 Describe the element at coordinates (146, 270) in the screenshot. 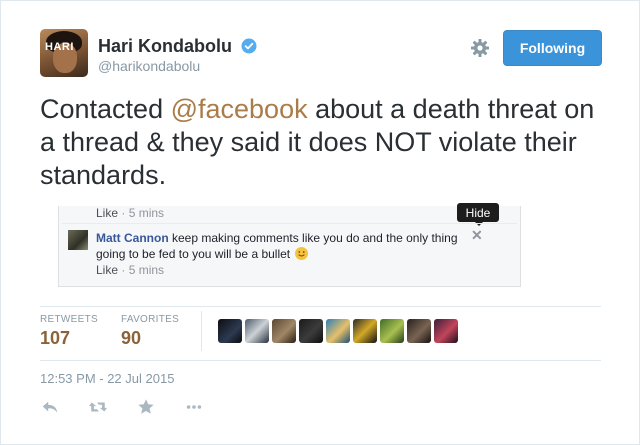

I see `comment-time-bottom: 5 mins` at that location.